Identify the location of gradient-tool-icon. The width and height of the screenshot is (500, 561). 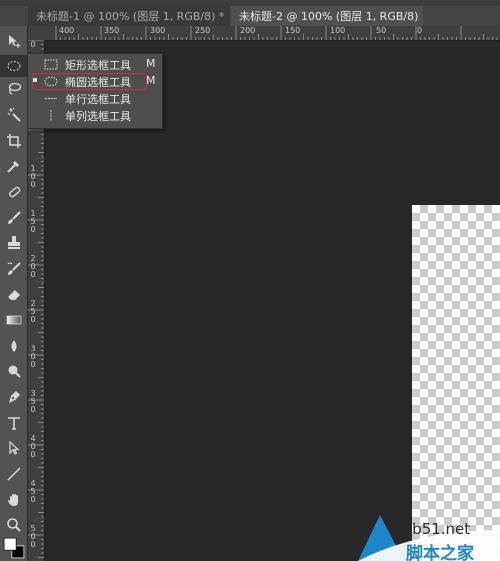
(13, 320).